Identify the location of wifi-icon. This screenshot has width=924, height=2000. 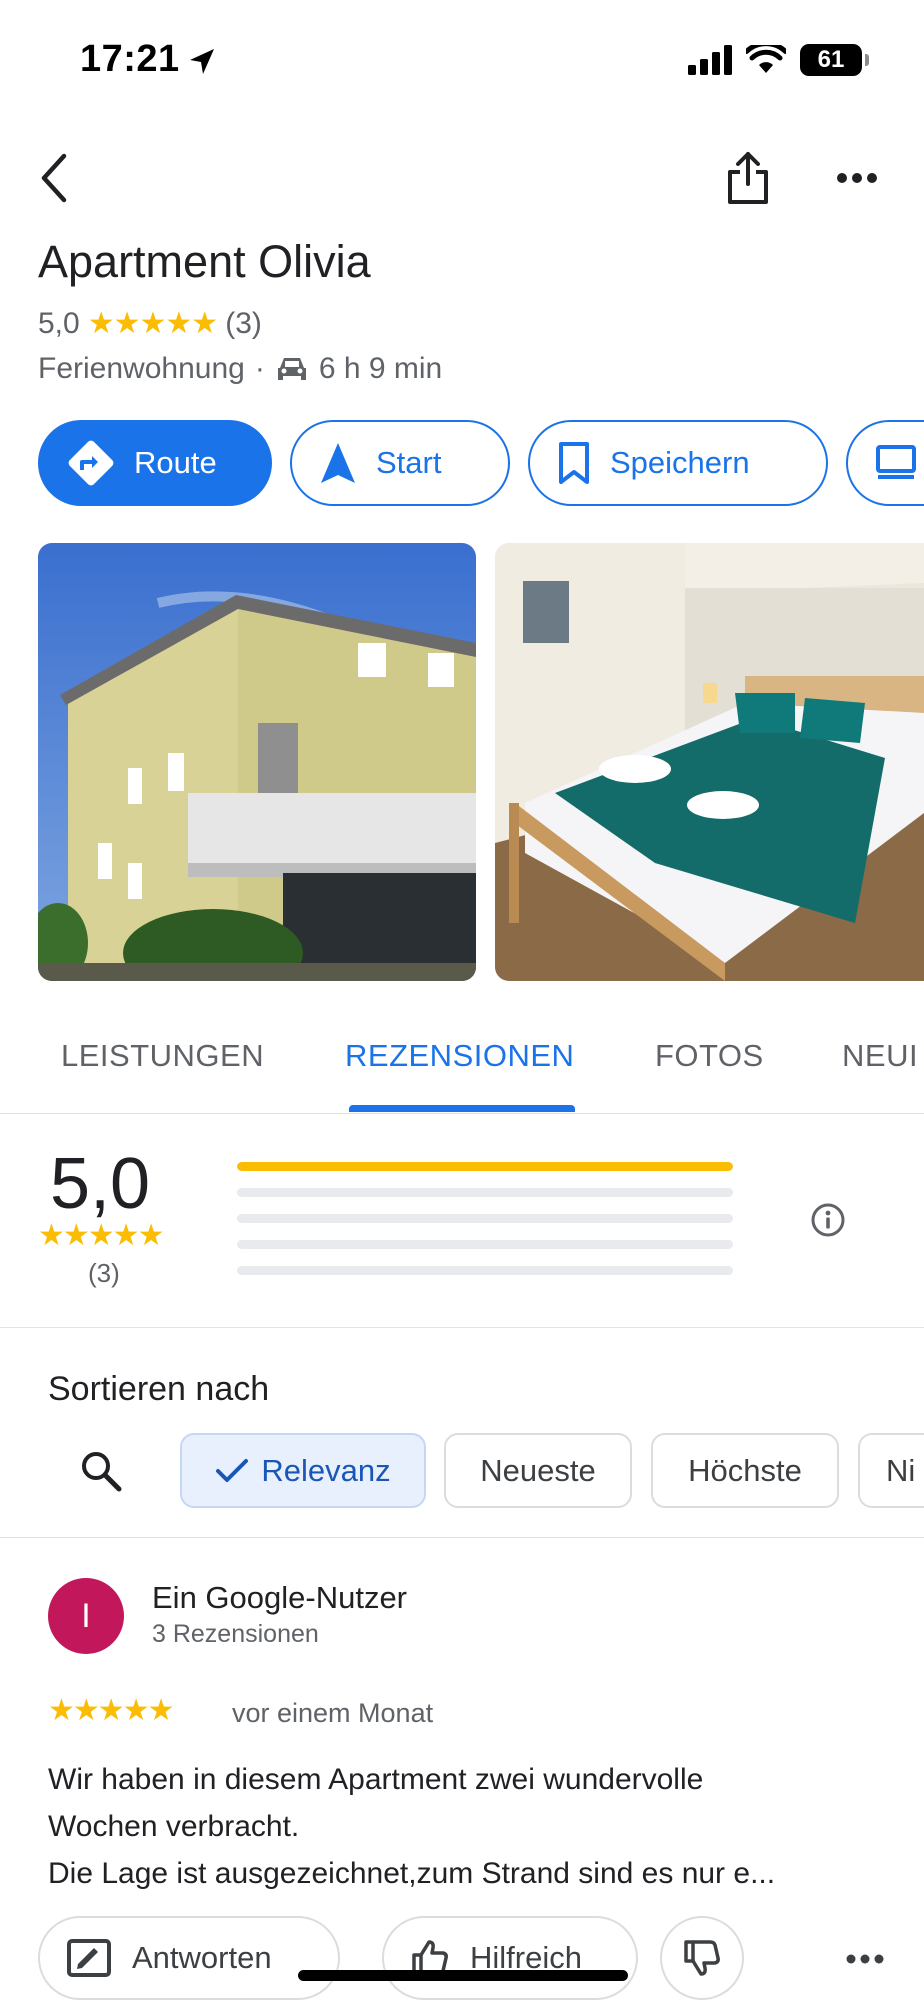
(766, 59).